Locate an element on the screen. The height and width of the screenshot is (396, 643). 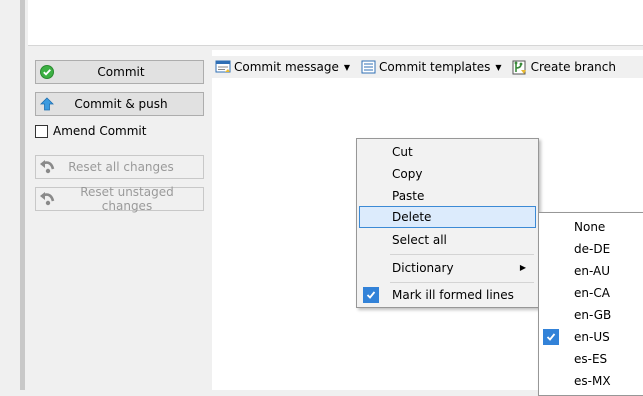
dictionary-item-es-es: es-ES is located at coordinates (592, 359).